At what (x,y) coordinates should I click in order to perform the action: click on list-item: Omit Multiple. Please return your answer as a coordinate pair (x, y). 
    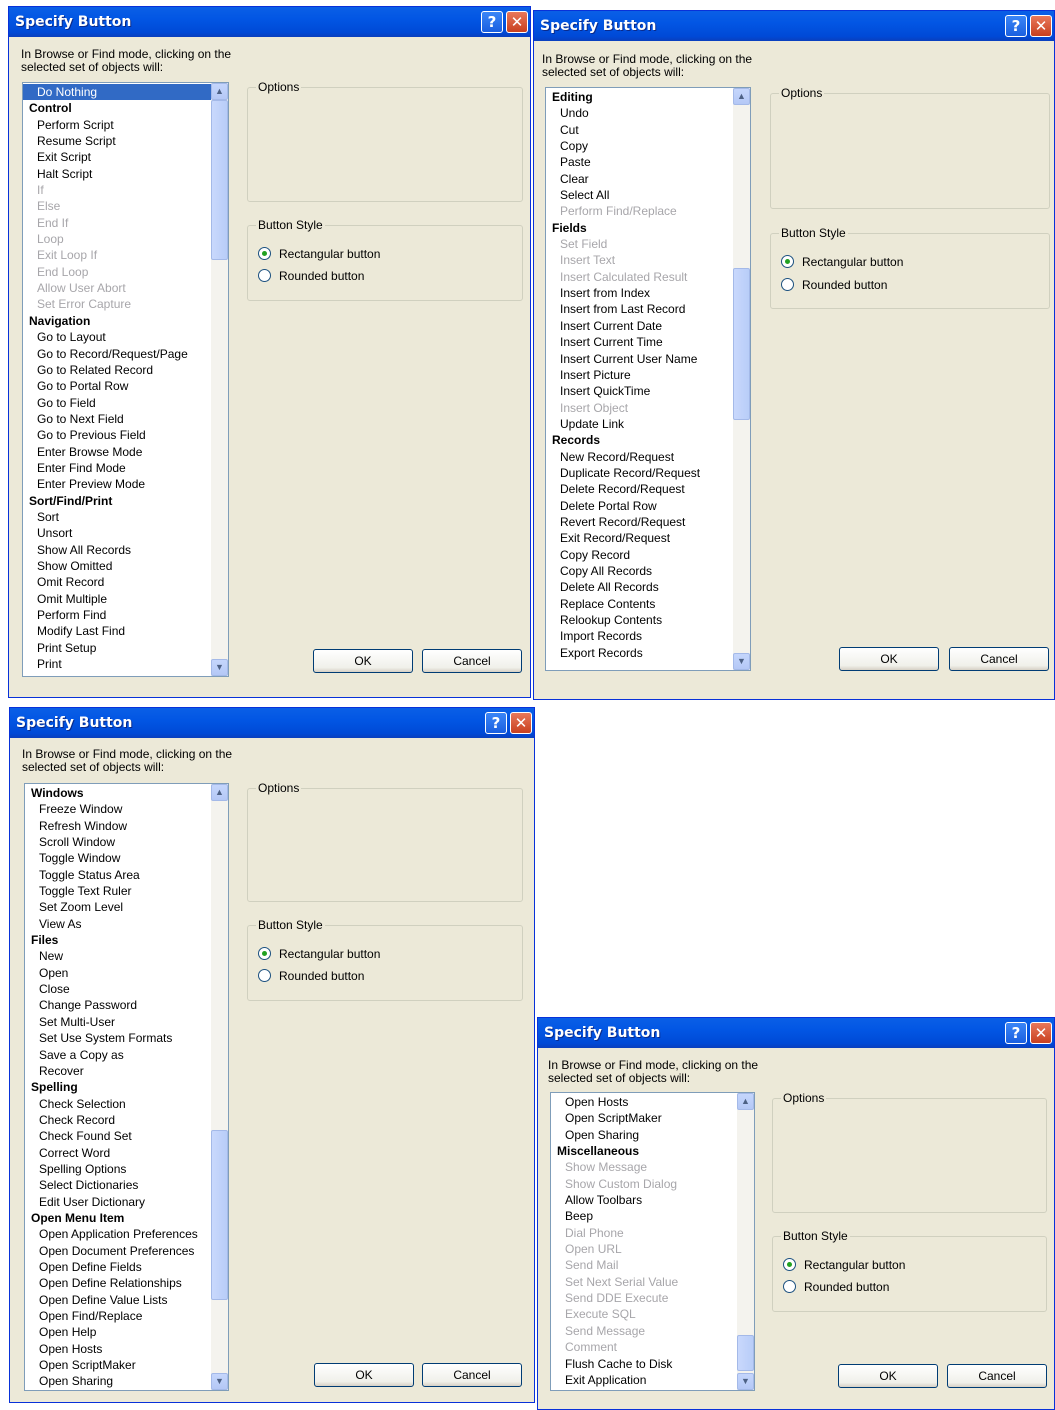
    Looking at the image, I should click on (117, 599).